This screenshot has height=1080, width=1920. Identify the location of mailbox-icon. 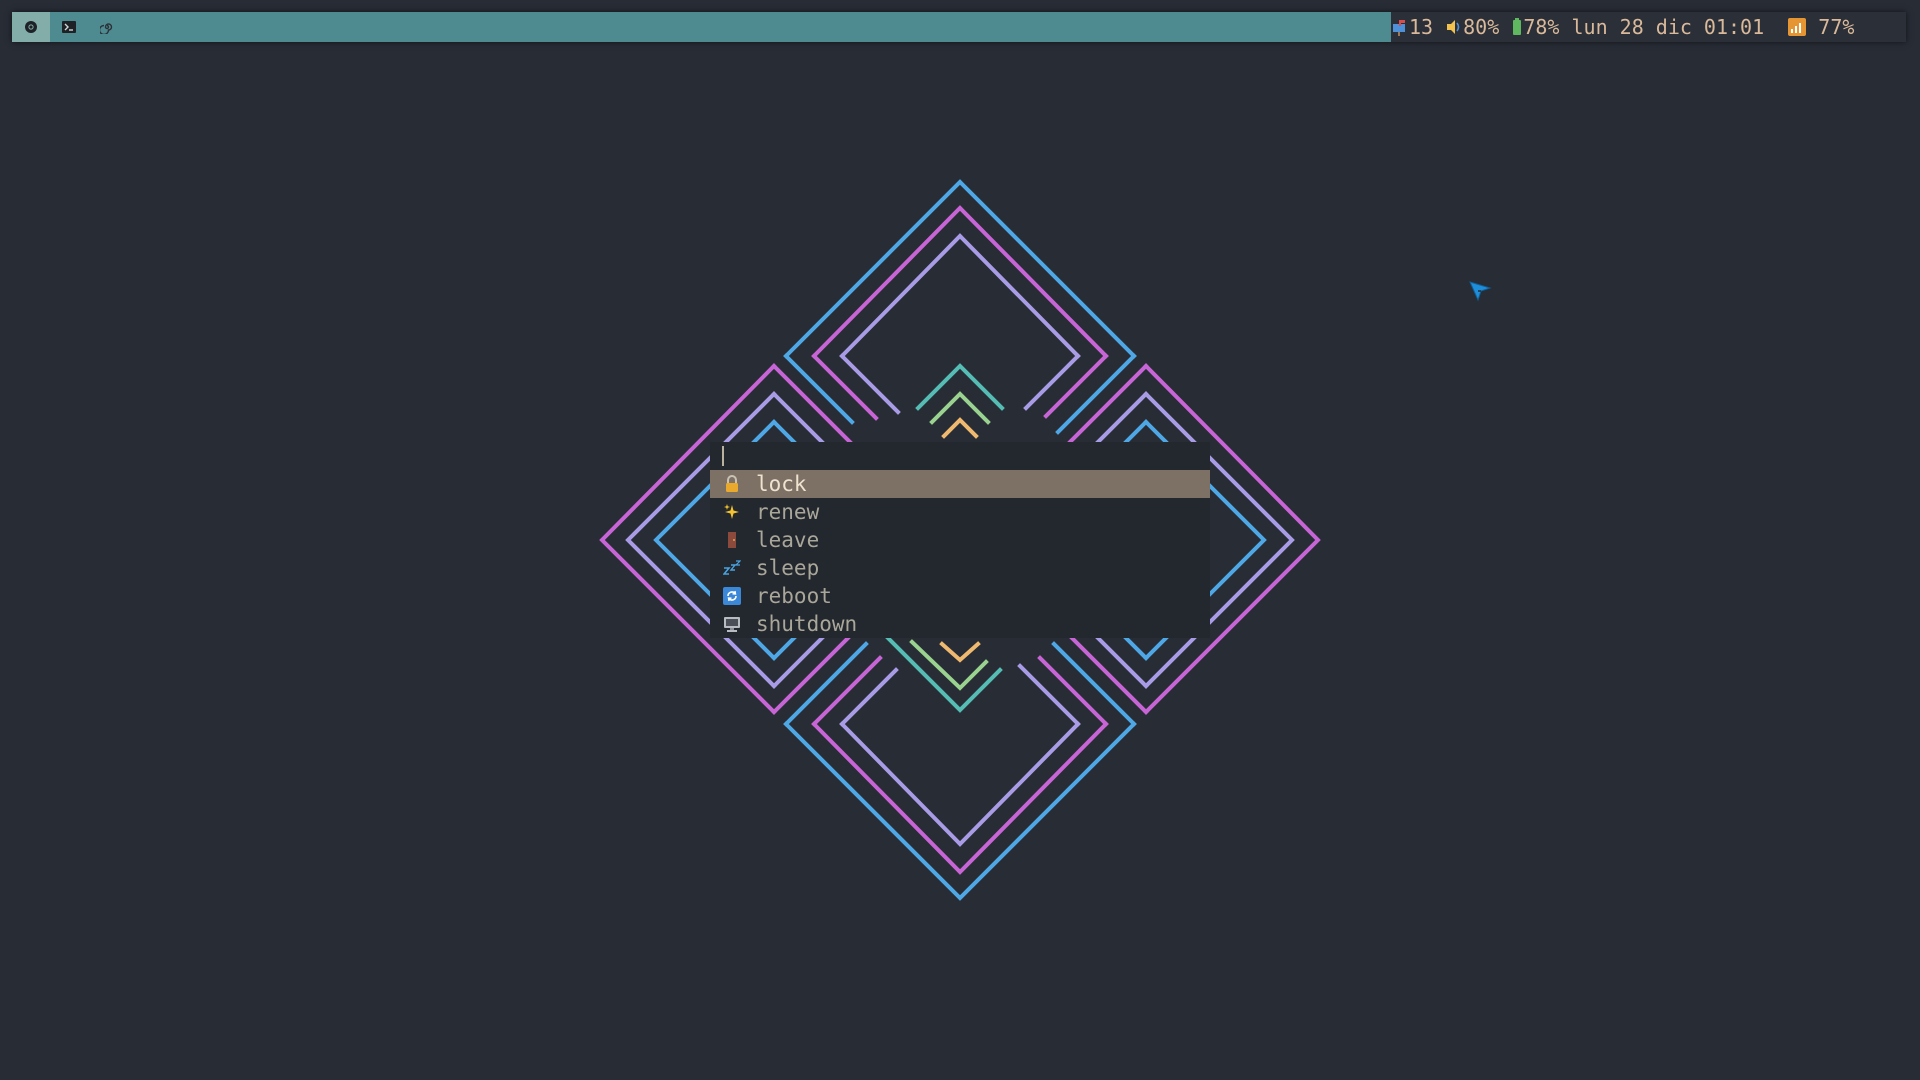
(1399, 28).